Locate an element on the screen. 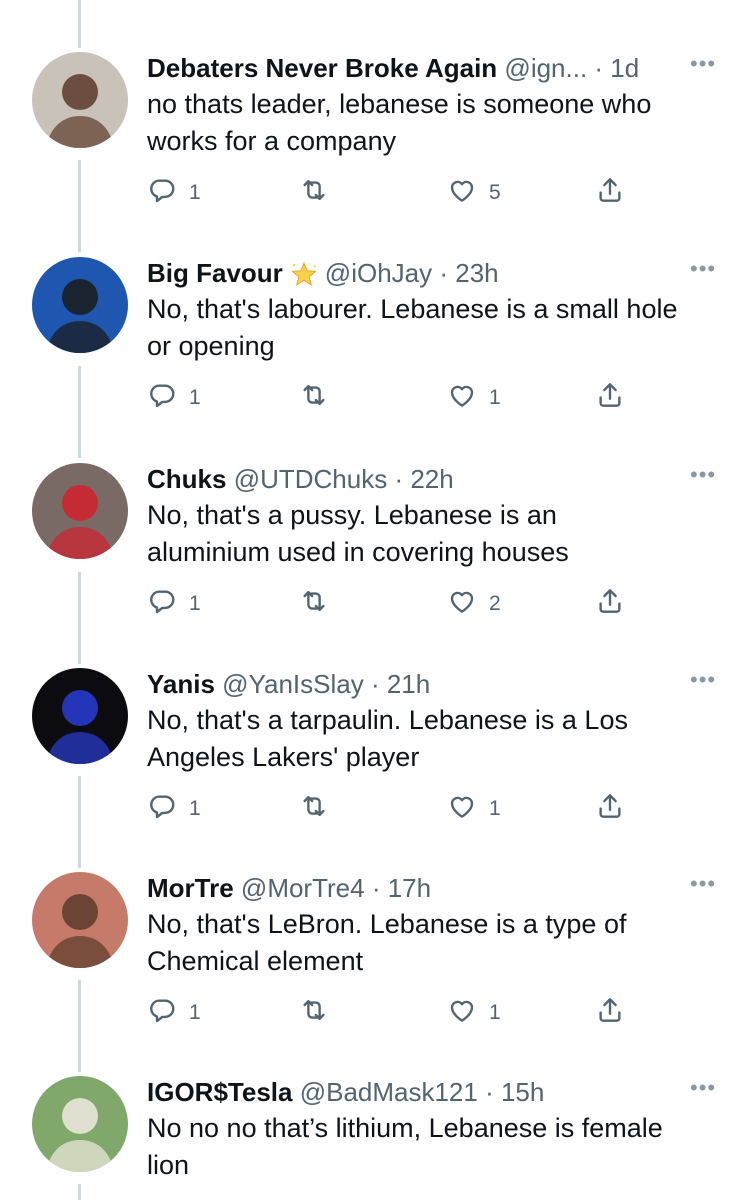 This screenshot has height=1200, width=752. display-name: IGOR$Tesla is located at coordinates (219, 1092).